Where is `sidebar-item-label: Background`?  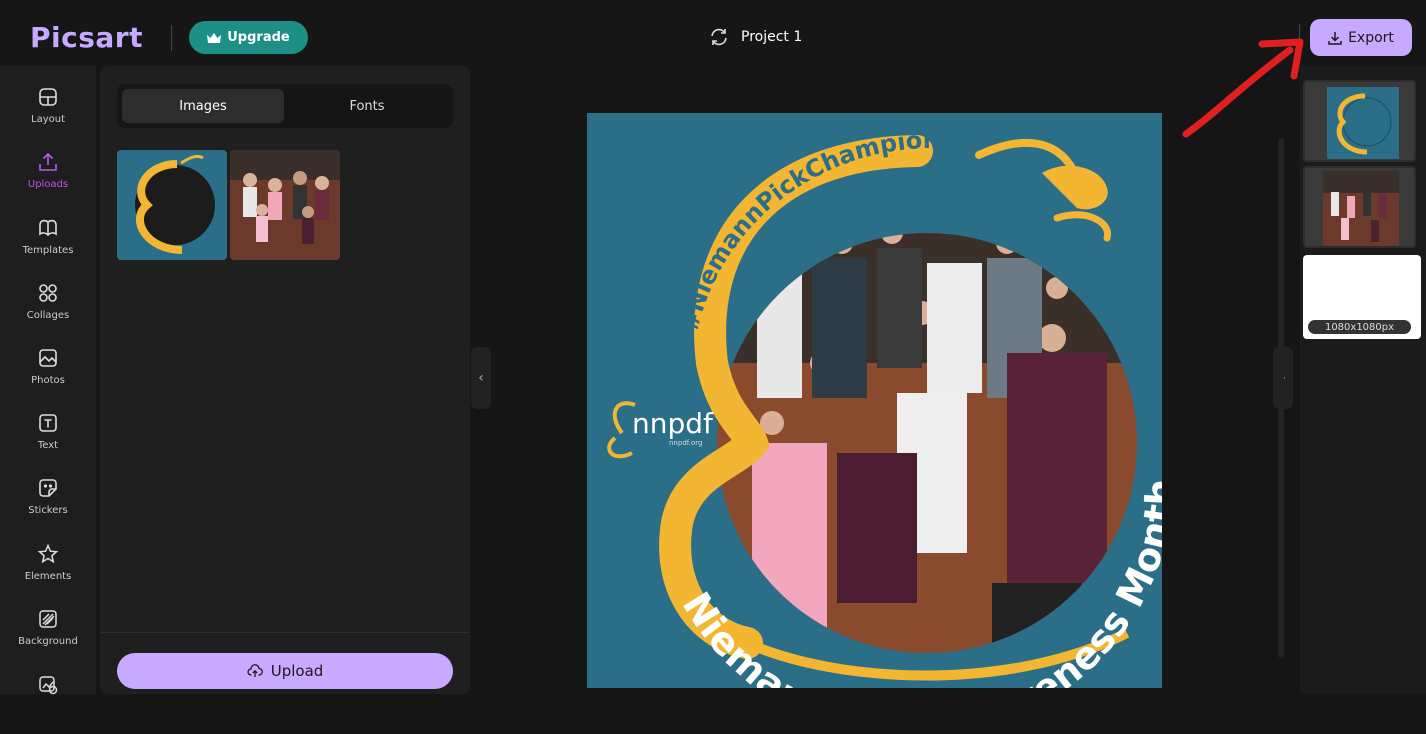
sidebar-item-label: Background is located at coordinates (48, 641).